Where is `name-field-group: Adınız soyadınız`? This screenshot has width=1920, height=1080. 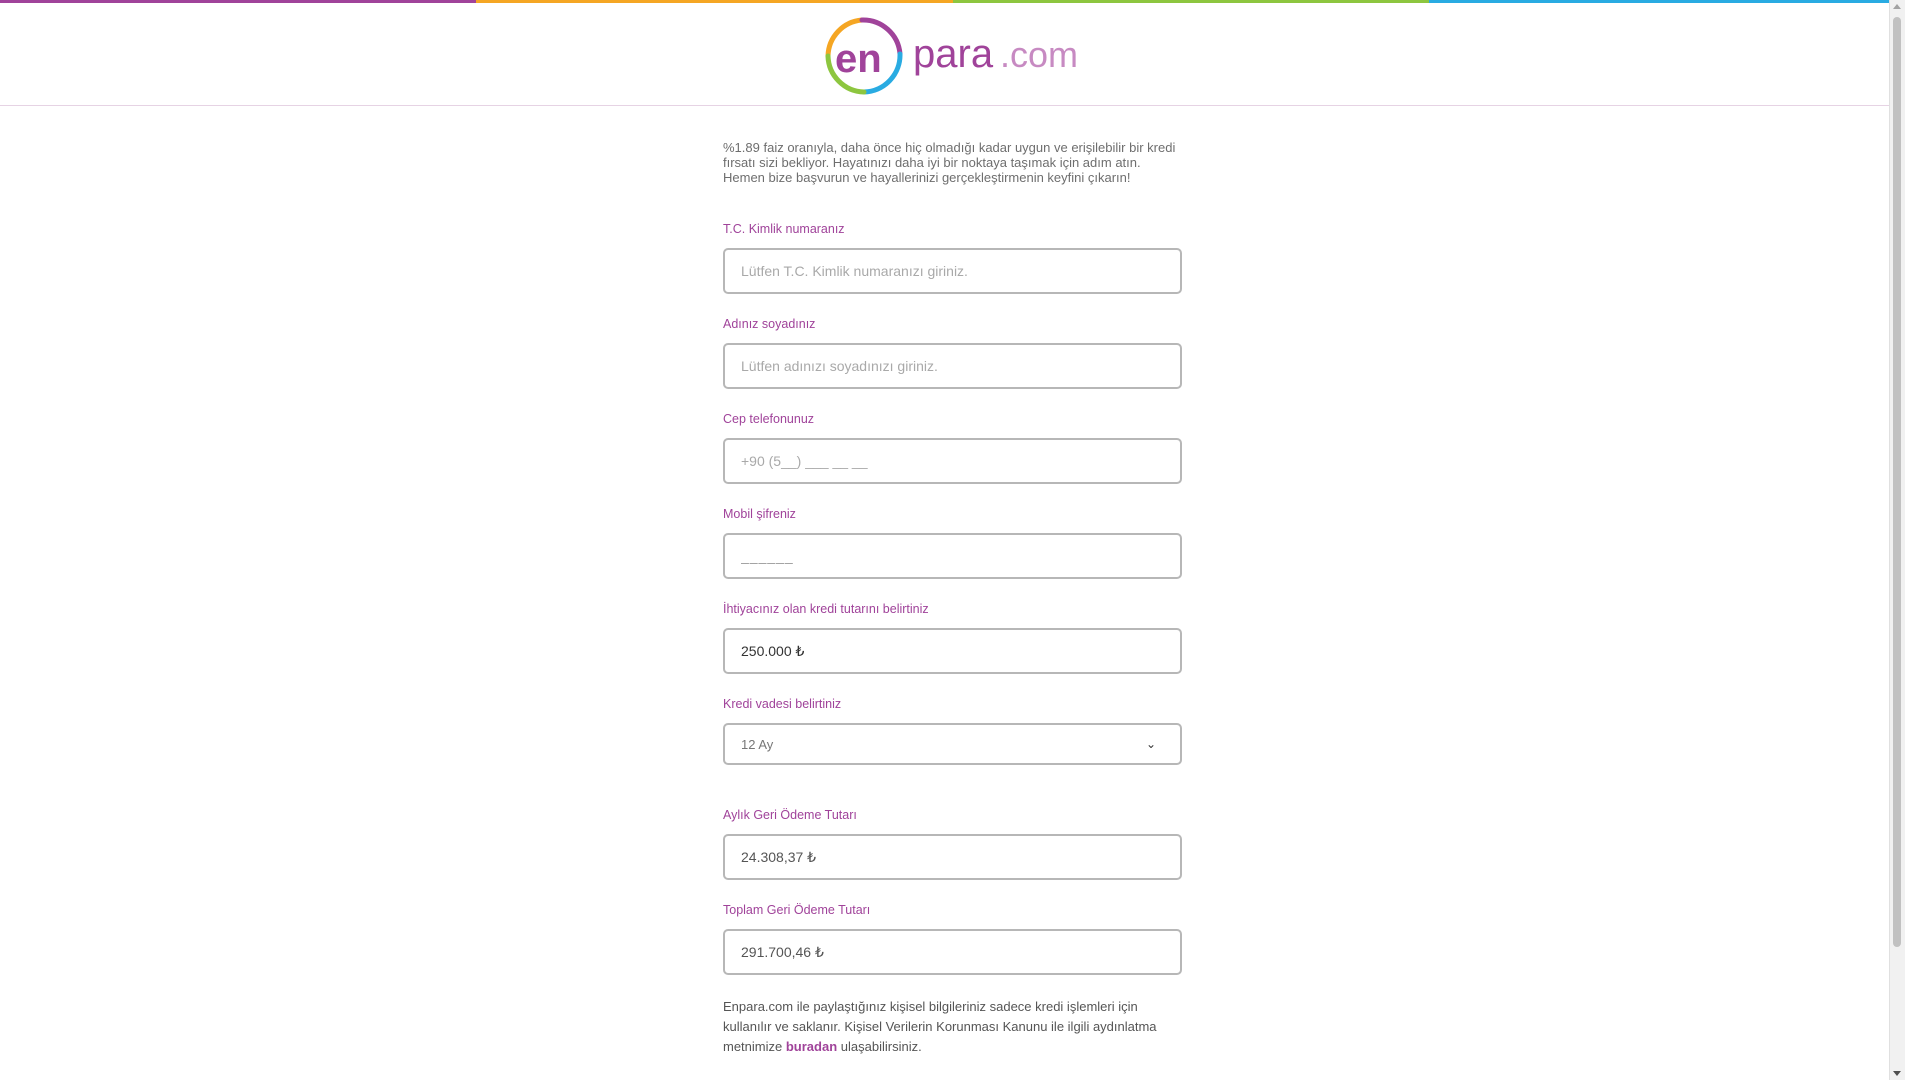
name-field-group: Adınız soyadınız is located at coordinates (952, 352).